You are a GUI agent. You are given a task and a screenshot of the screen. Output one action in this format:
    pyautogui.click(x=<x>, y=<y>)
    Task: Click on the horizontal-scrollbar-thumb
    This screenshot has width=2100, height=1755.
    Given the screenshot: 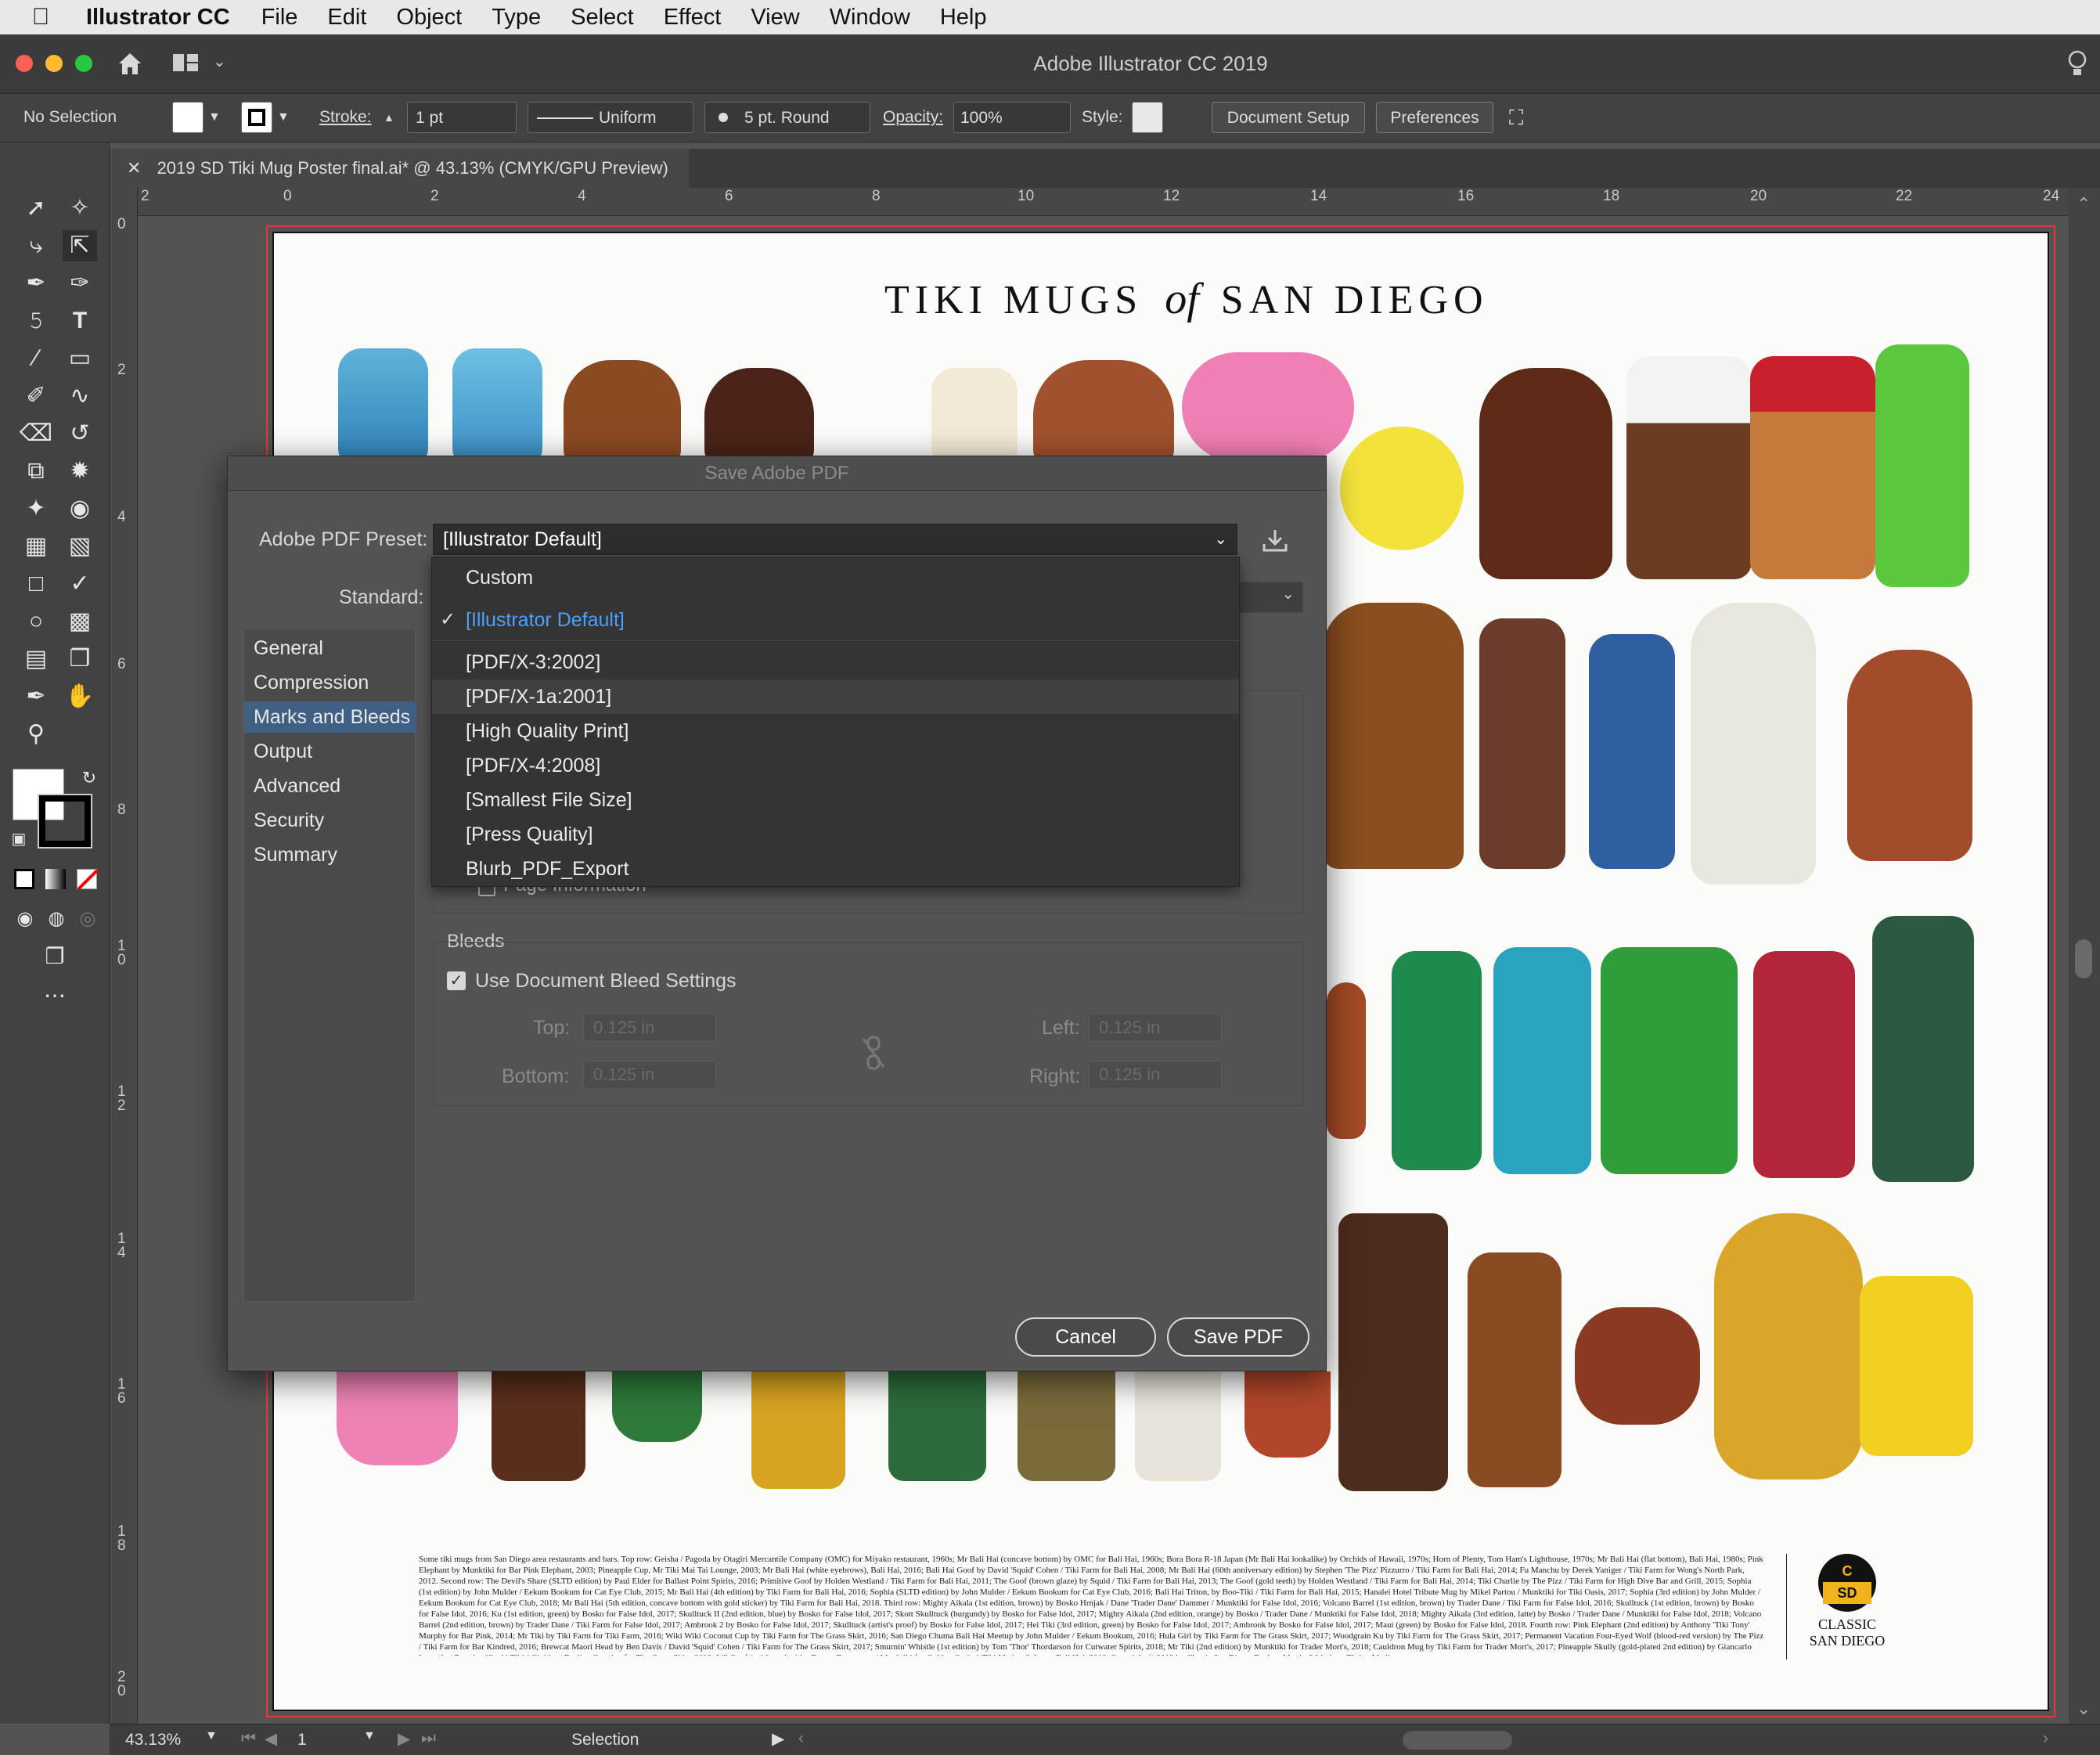 What is the action you would take?
    pyautogui.click(x=1457, y=1740)
    